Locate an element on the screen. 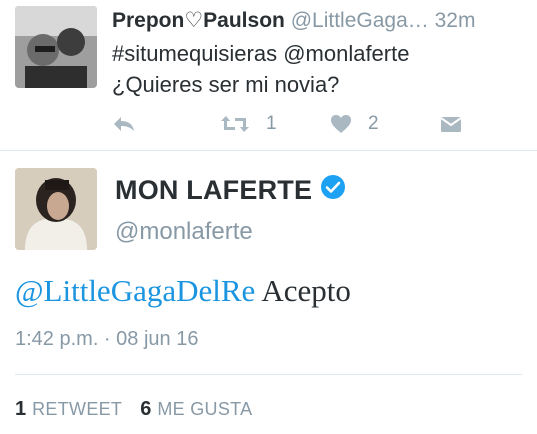 This screenshot has width=537, height=434. main-tweet-text: @LittleGagaDelRe Acepto is located at coordinates (183, 291).